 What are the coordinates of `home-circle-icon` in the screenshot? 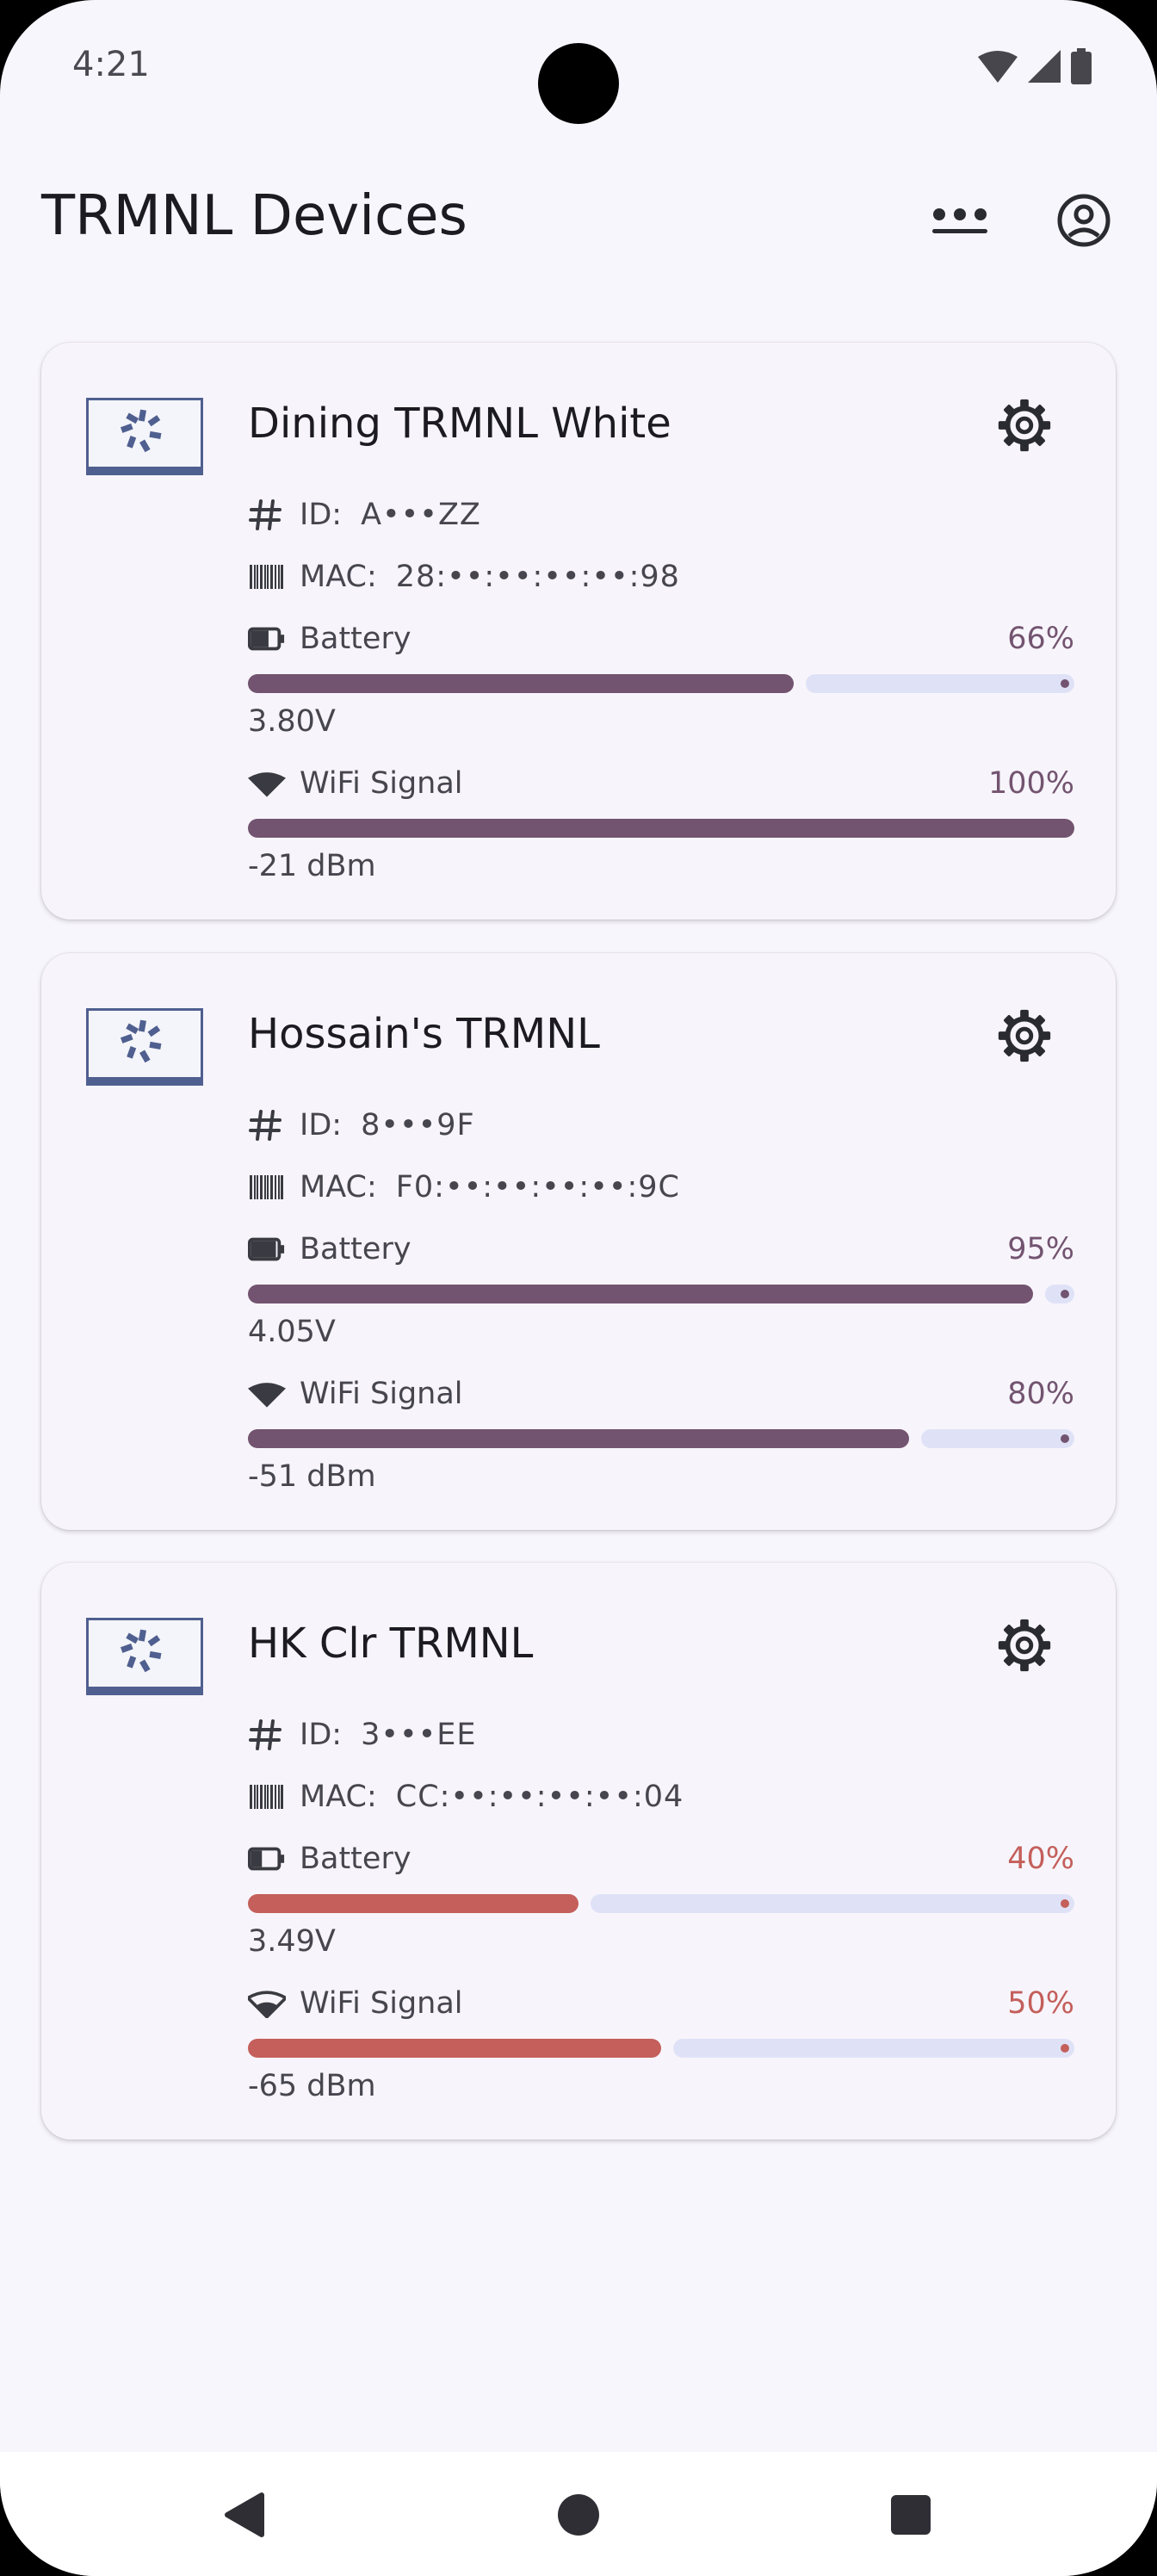 It's located at (579, 2515).